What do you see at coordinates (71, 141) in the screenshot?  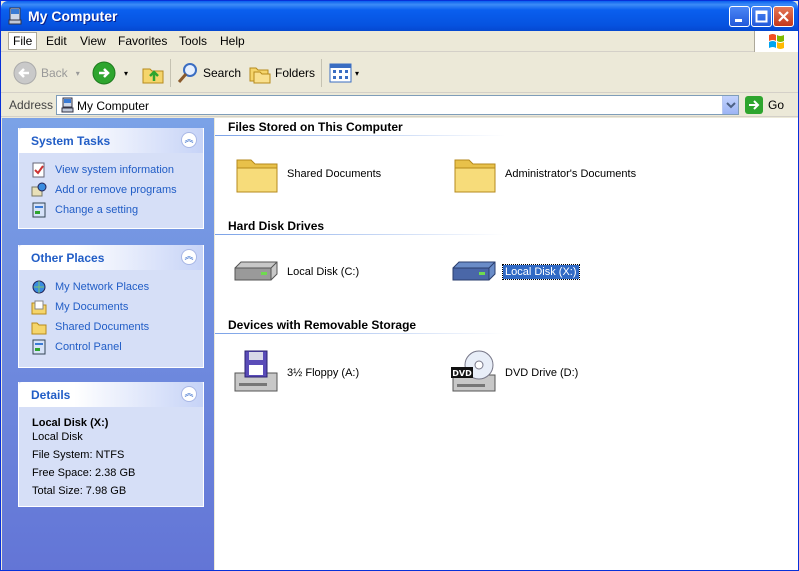 I see `system-tasks-title: System Tasks` at bounding box center [71, 141].